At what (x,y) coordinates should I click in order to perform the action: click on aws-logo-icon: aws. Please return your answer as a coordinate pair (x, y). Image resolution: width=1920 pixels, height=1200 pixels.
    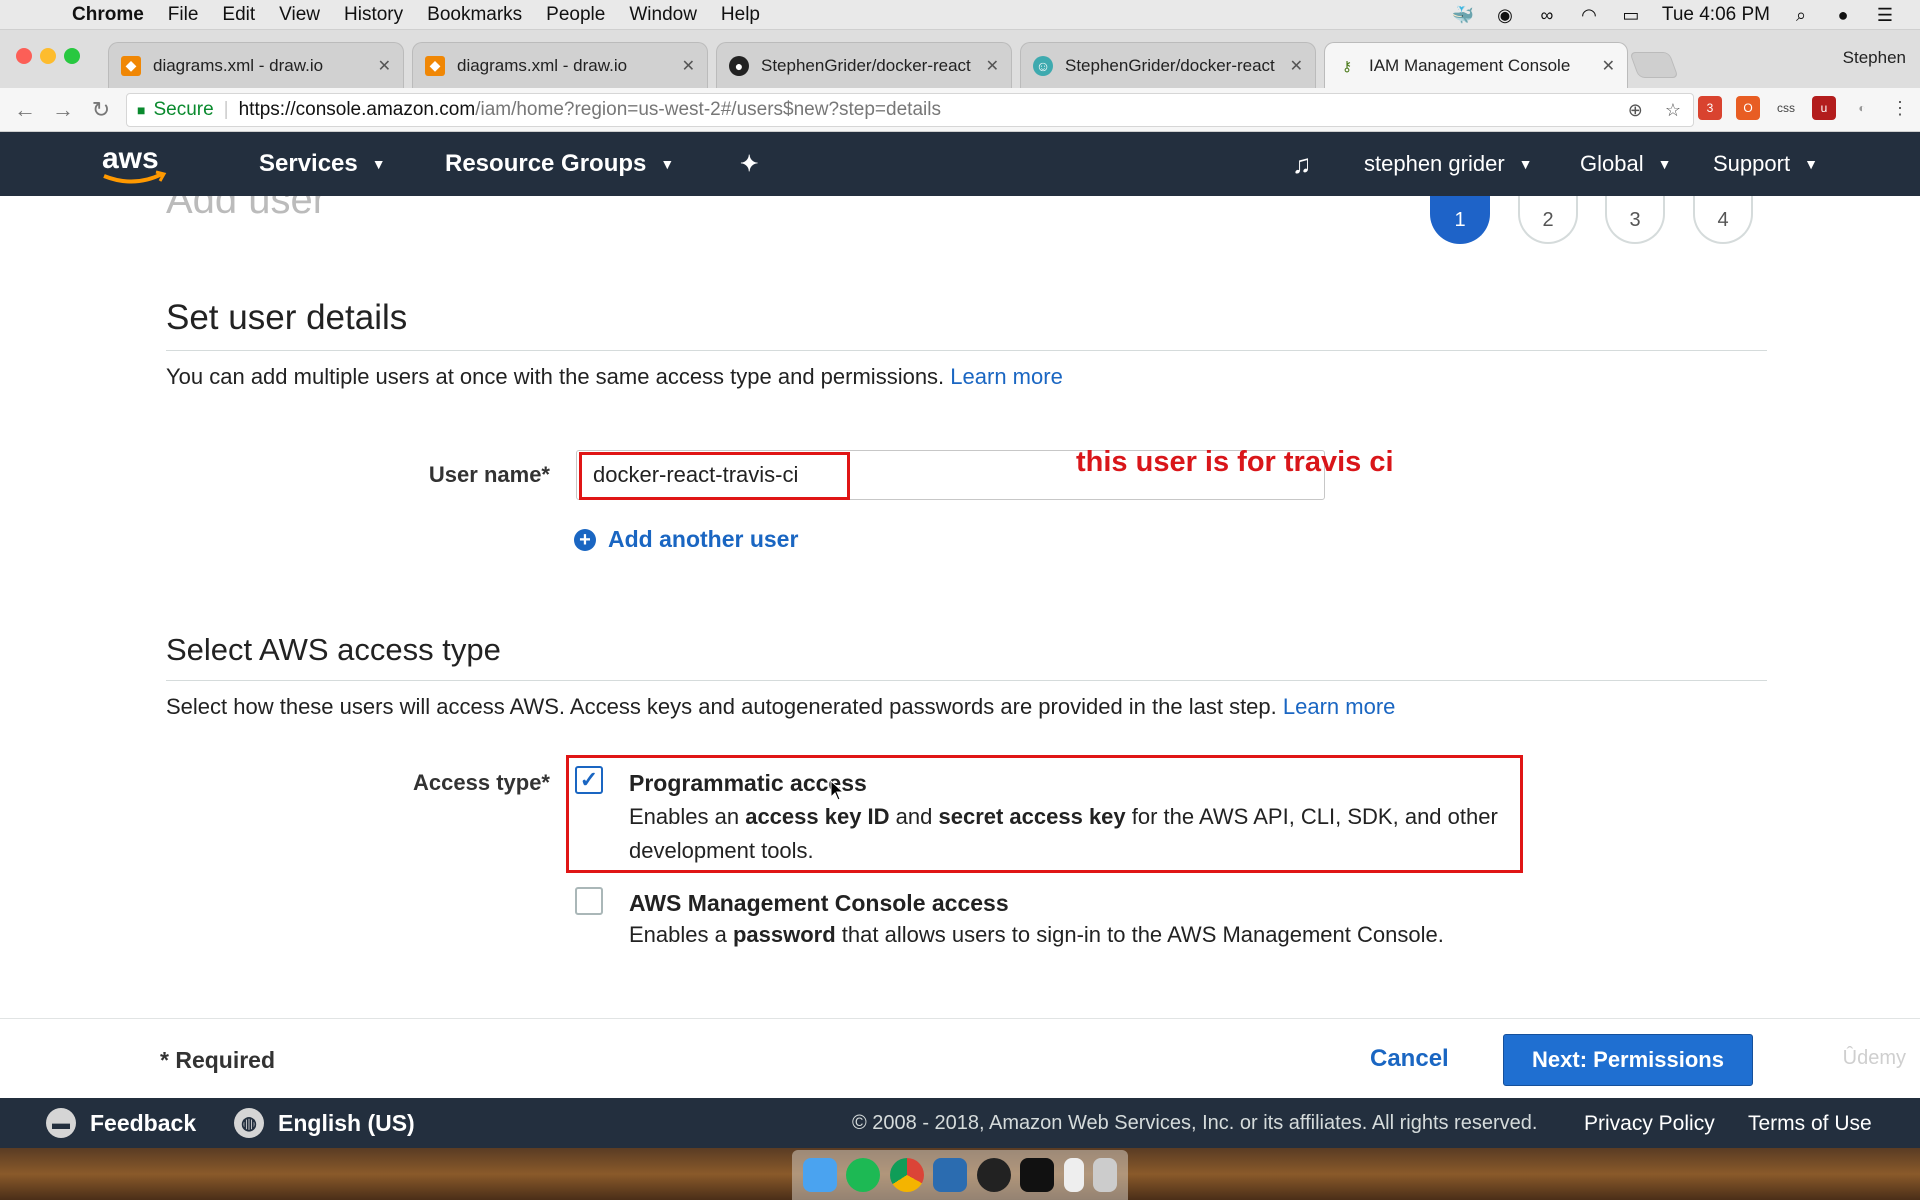
    Looking at the image, I should click on (135, 164).